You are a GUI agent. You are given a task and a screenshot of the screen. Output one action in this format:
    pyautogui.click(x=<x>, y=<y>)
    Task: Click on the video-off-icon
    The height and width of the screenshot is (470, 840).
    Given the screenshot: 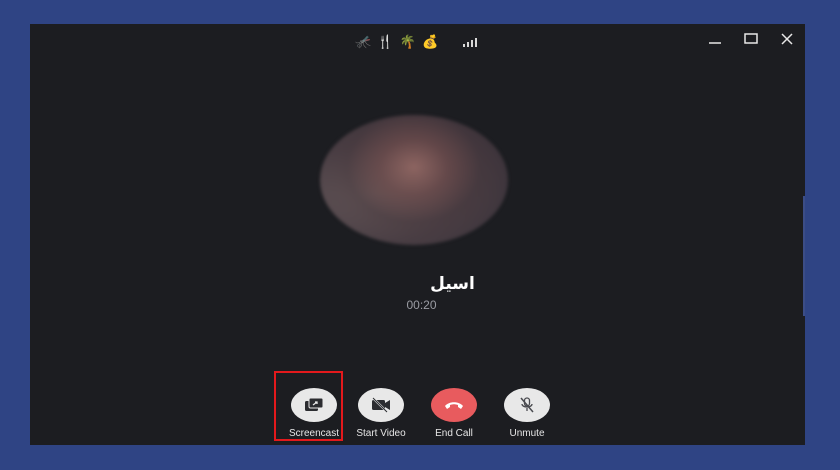 What is the action you would take?
    pyautogui.click(x=381, y=405)
    